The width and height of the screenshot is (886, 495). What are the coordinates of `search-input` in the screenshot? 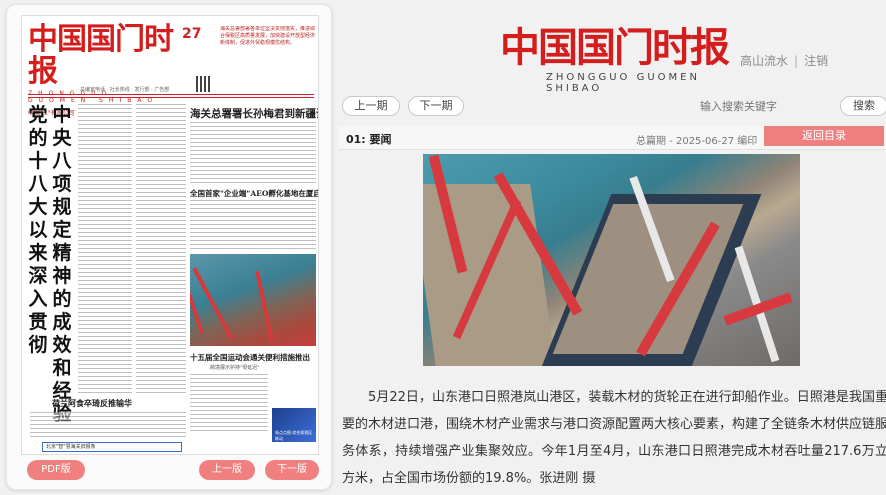 It's located at (752, 106).